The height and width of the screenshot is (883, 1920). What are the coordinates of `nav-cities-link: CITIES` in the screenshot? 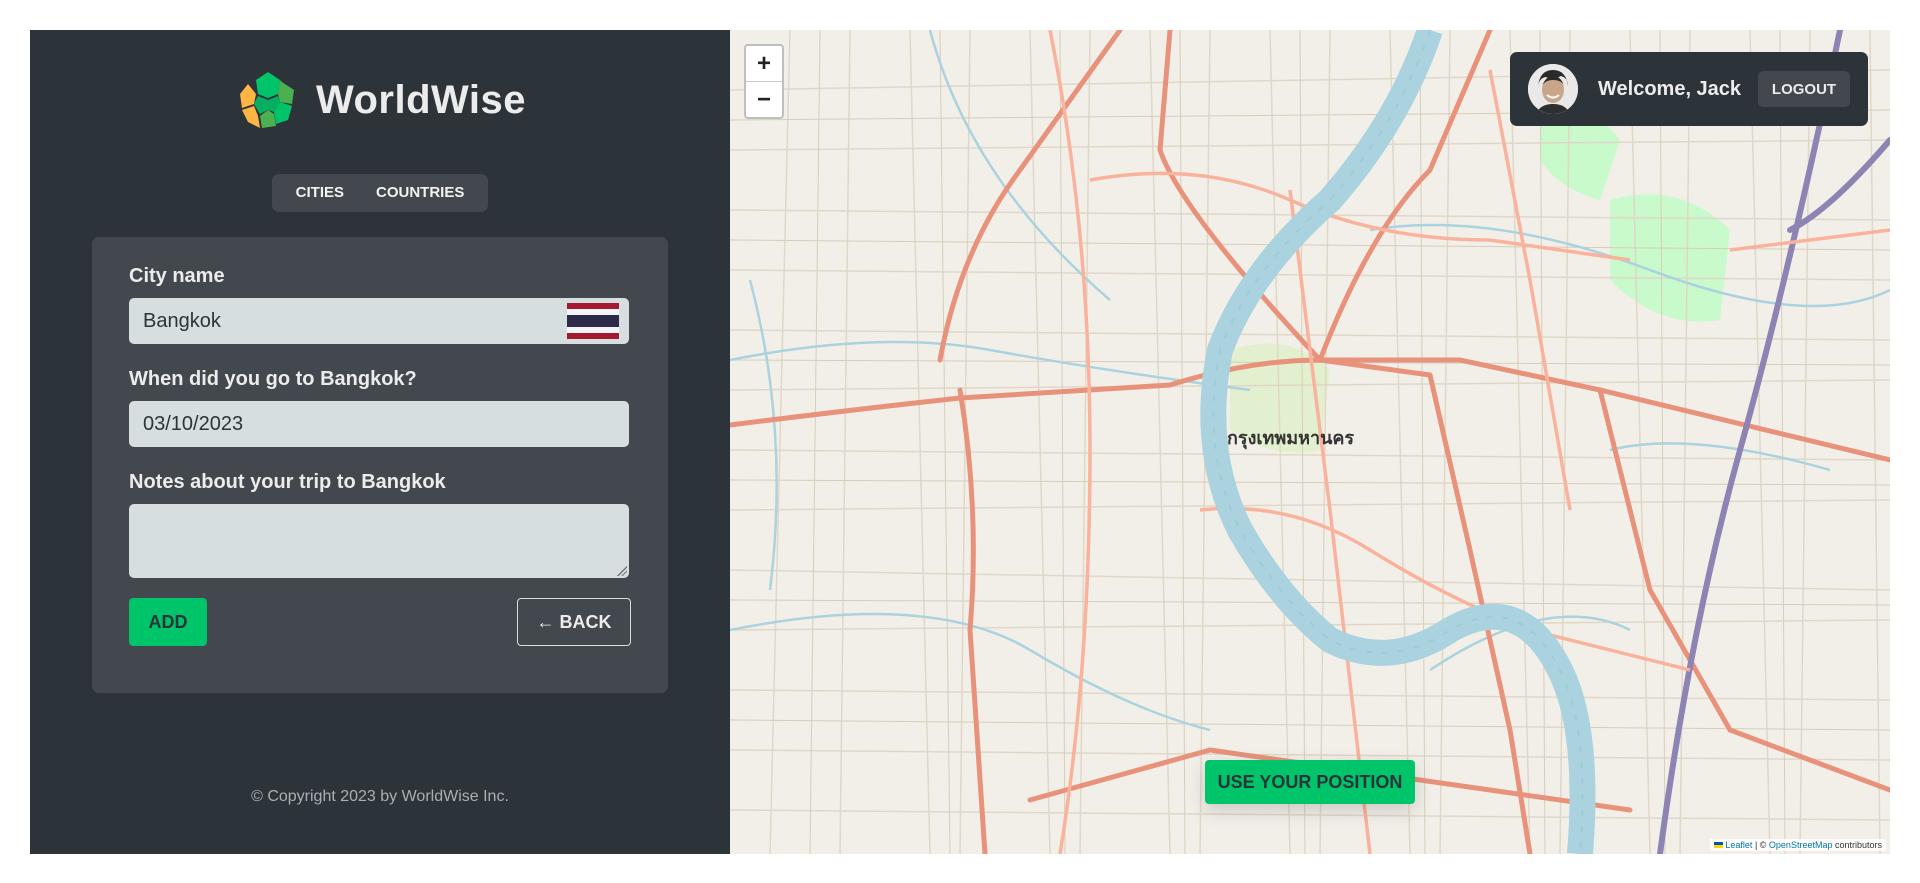 It's located at (320, 193).